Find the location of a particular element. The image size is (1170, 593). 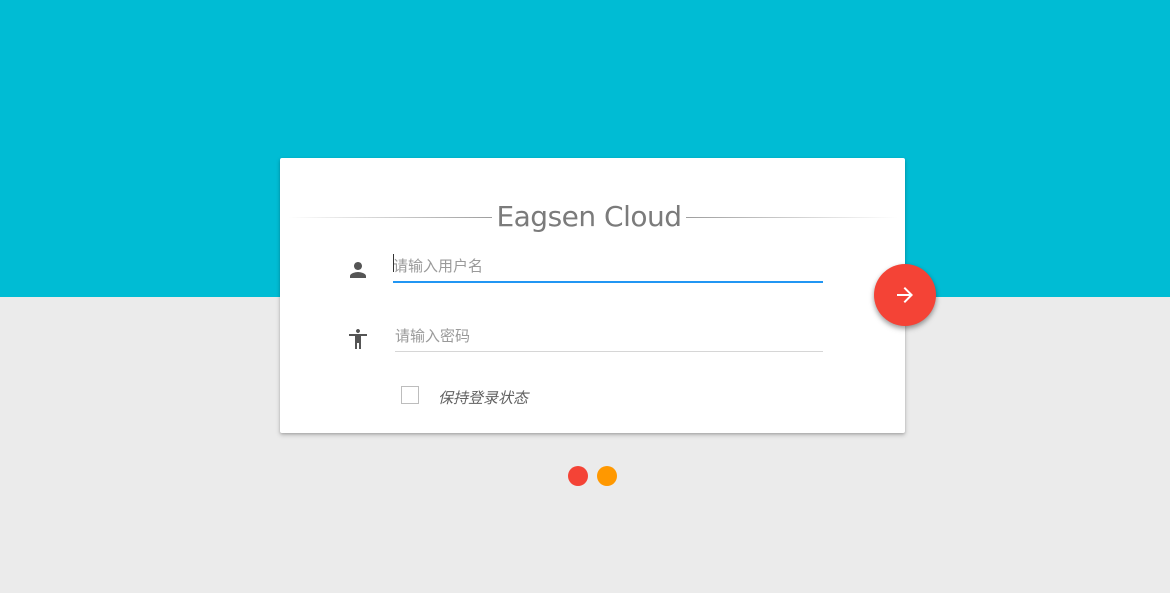

arrow-right-icon is located at coordinates (905, 295).